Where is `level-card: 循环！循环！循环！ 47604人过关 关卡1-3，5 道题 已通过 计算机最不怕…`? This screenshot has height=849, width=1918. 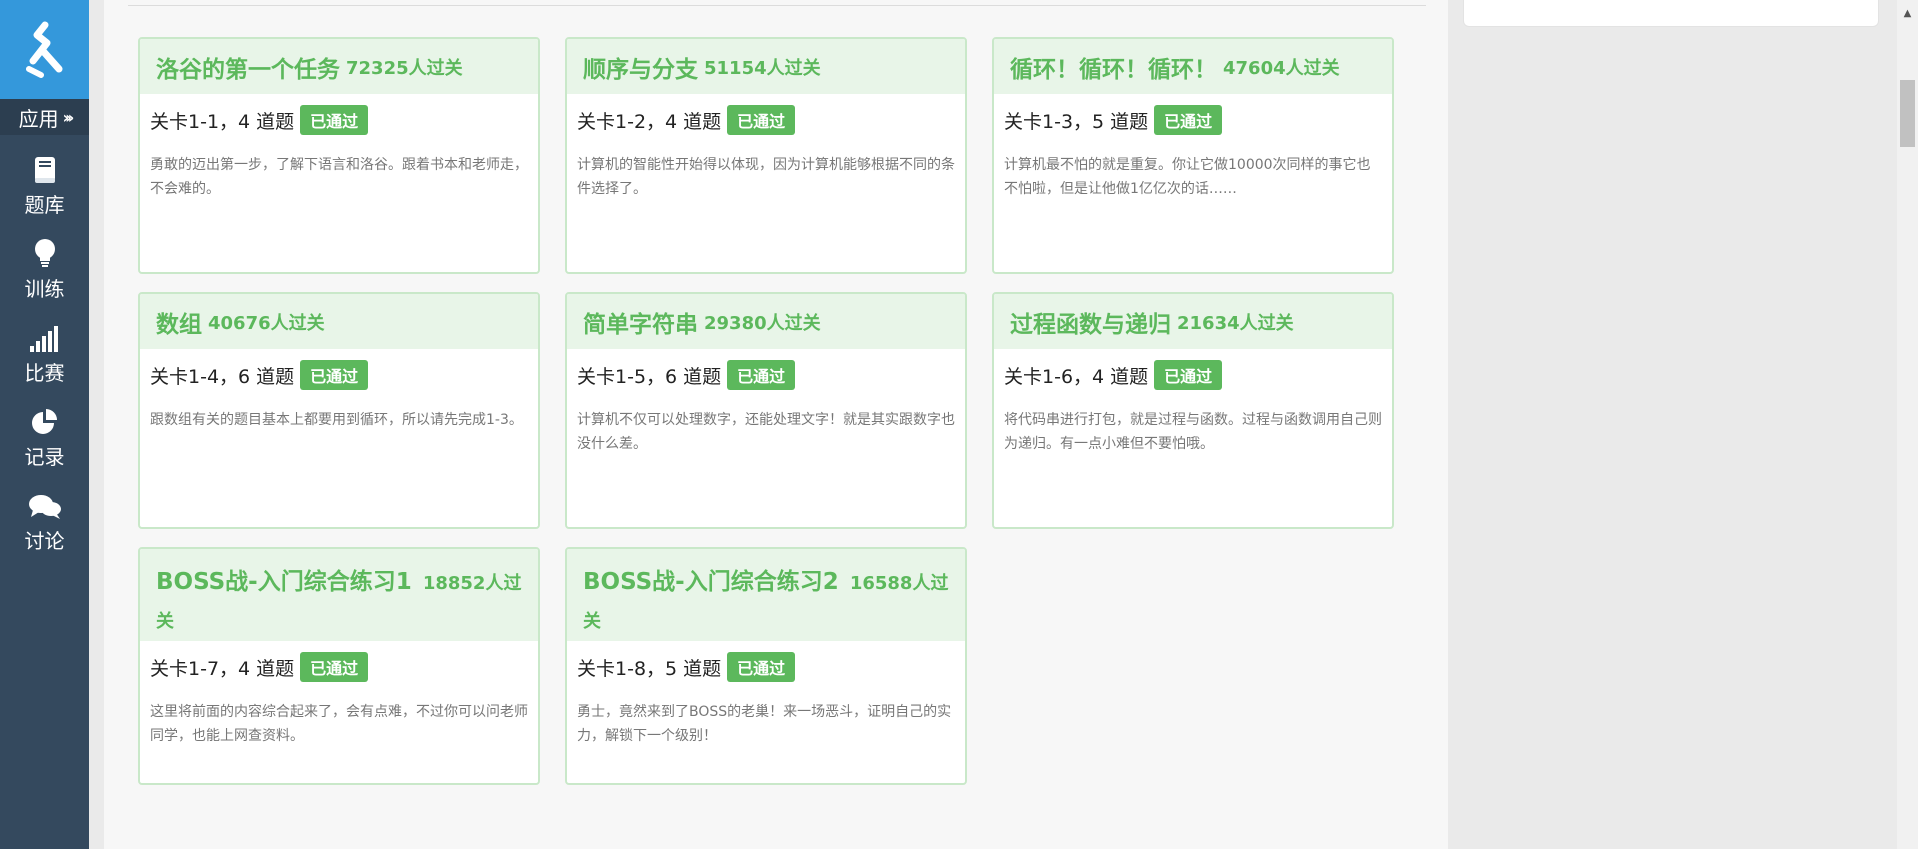 level-card: 循环！循环！循环！ 47604人过关 关卡1-3，5 道题 已通过 计算机最不怕… is located at coordinates (1193, 155).